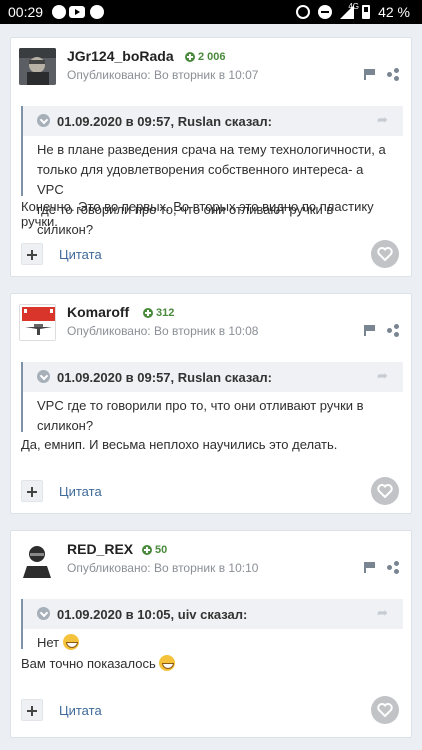  Describe the element at coordinates (163, 75) in the screenshot. I see `published-date: Опубликовано: Во вторник в 10:07` at that location.